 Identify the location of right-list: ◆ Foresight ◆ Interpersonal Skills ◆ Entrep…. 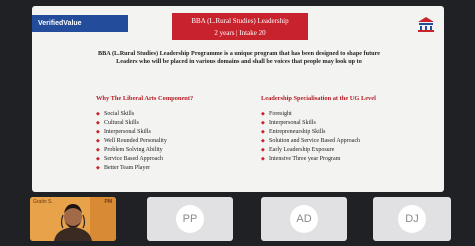
(346, 137).